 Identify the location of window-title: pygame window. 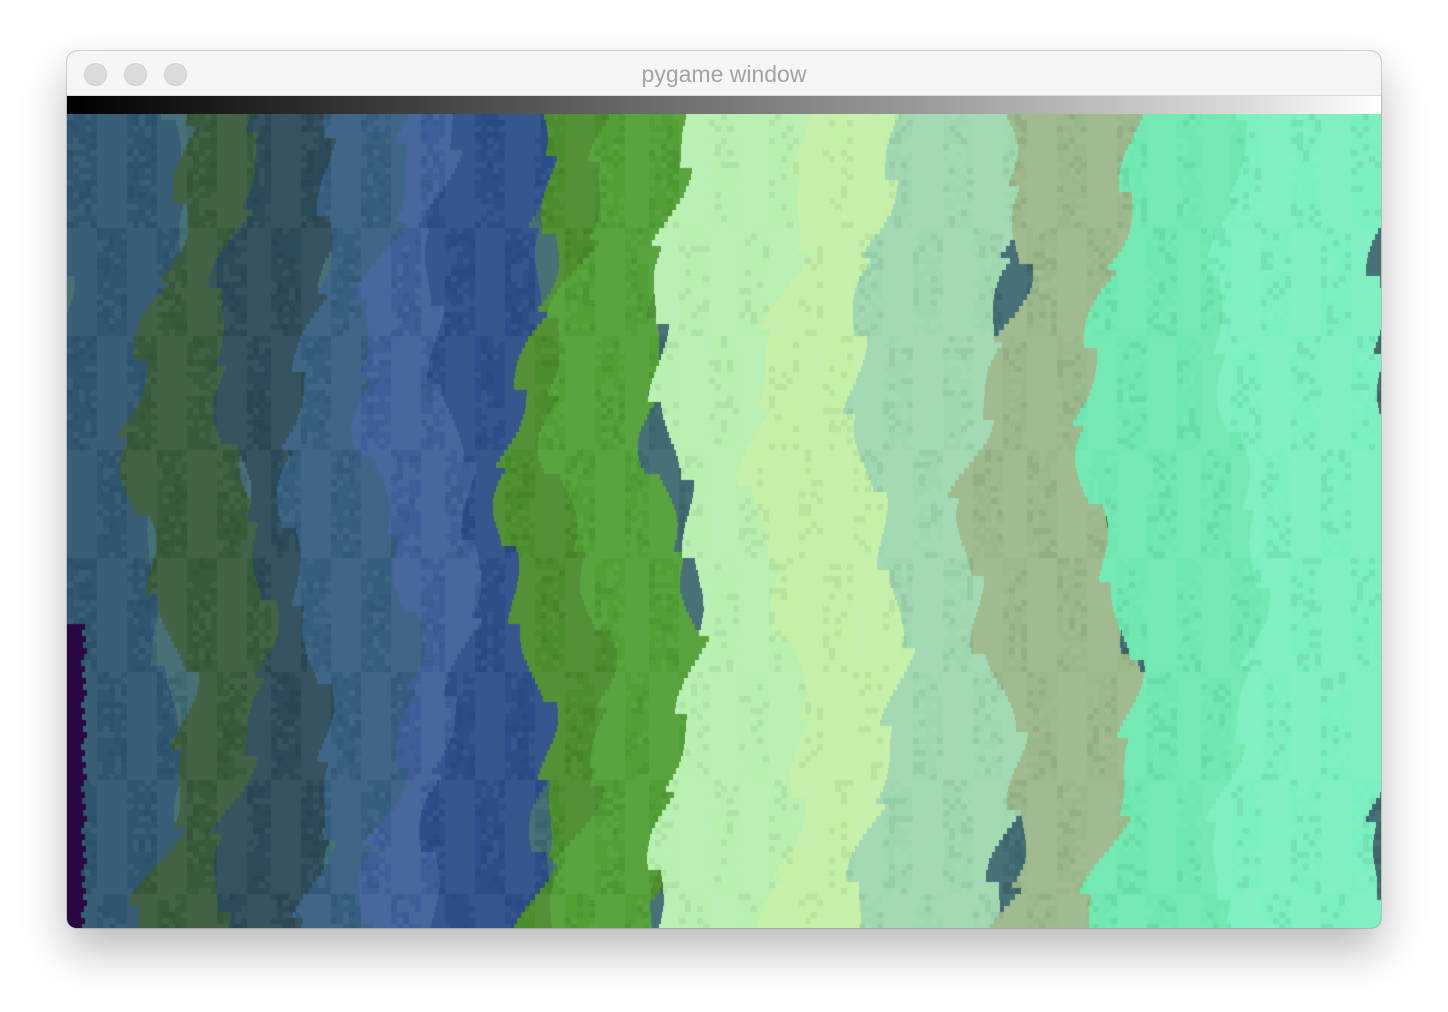
(724, 74).